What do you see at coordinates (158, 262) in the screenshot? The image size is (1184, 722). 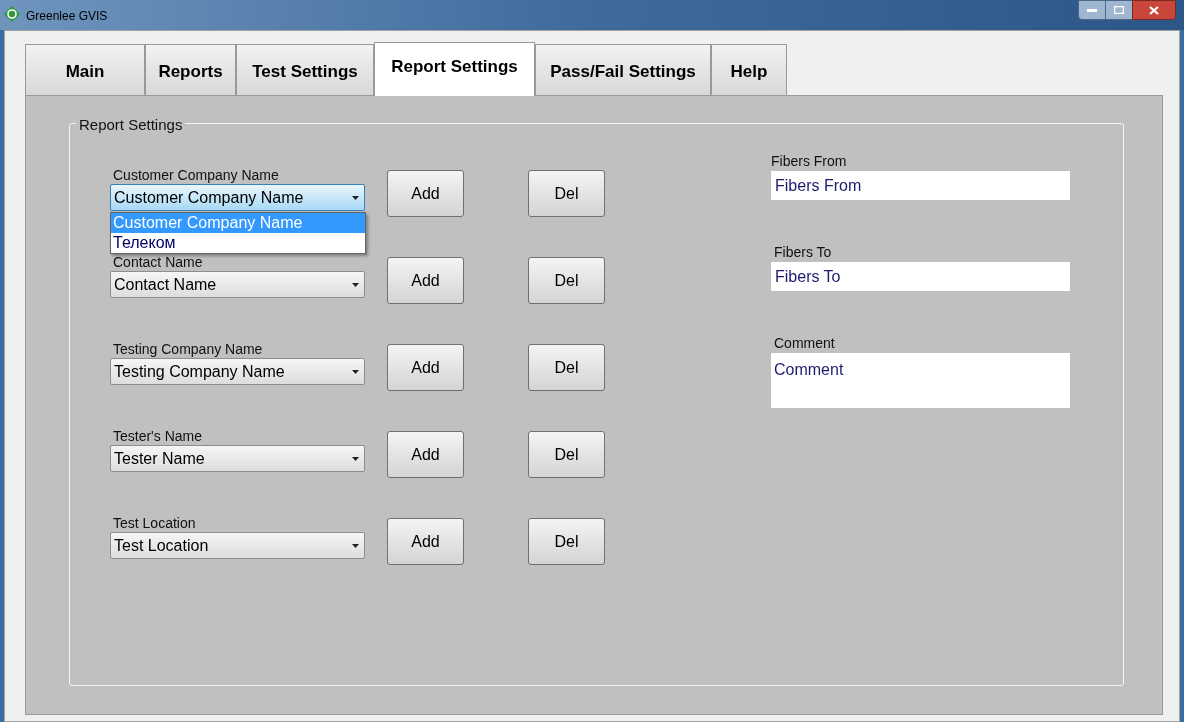 I see `field-label: Contact Name` at bounding box center [158, 262].